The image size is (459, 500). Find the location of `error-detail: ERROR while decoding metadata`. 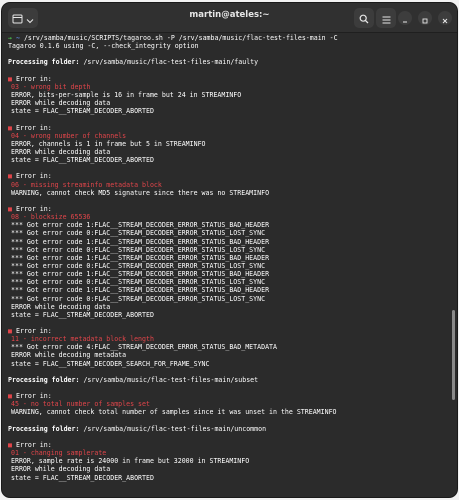

error-detail: ERROR while decoding metadata is located at coordinates (69, 355).